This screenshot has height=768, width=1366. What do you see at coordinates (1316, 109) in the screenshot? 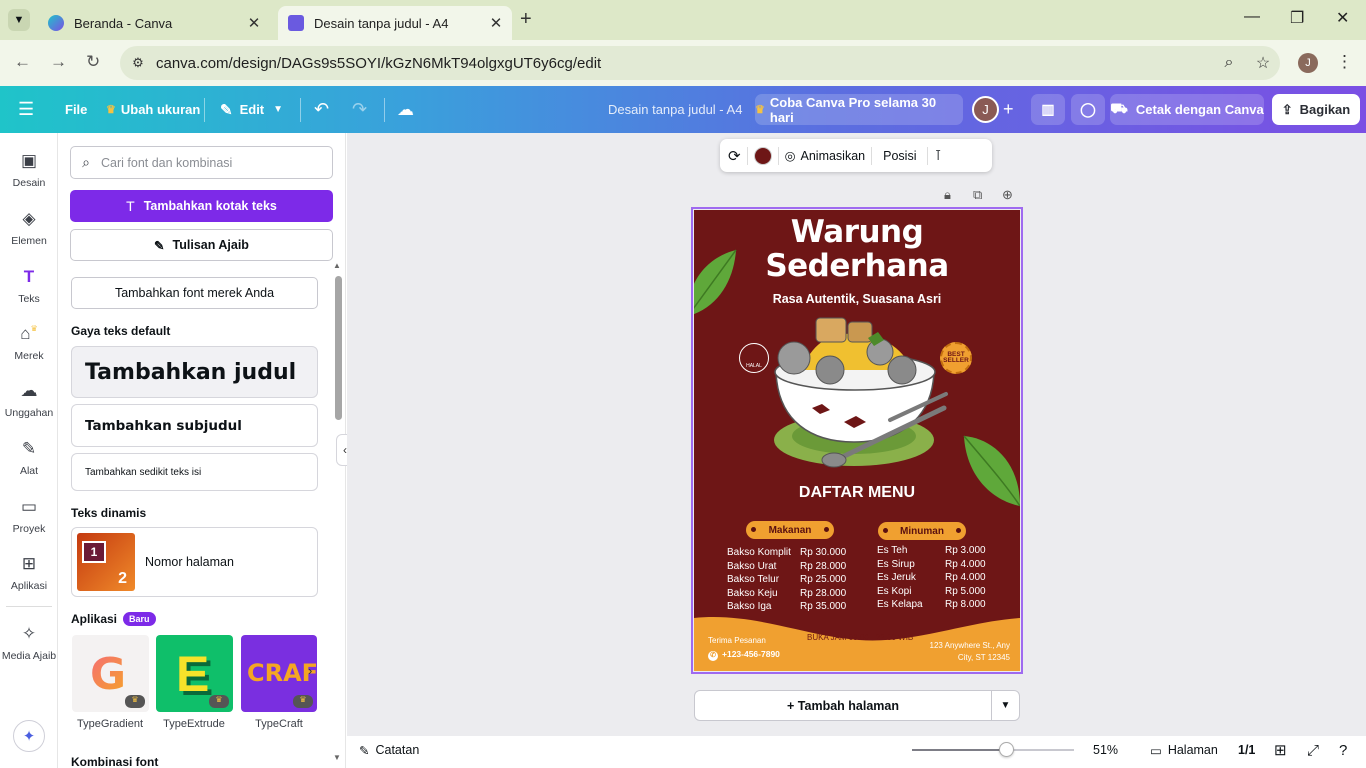
I see `share-button: ⇪ Bagikan` at bounding box center [1316, 109].